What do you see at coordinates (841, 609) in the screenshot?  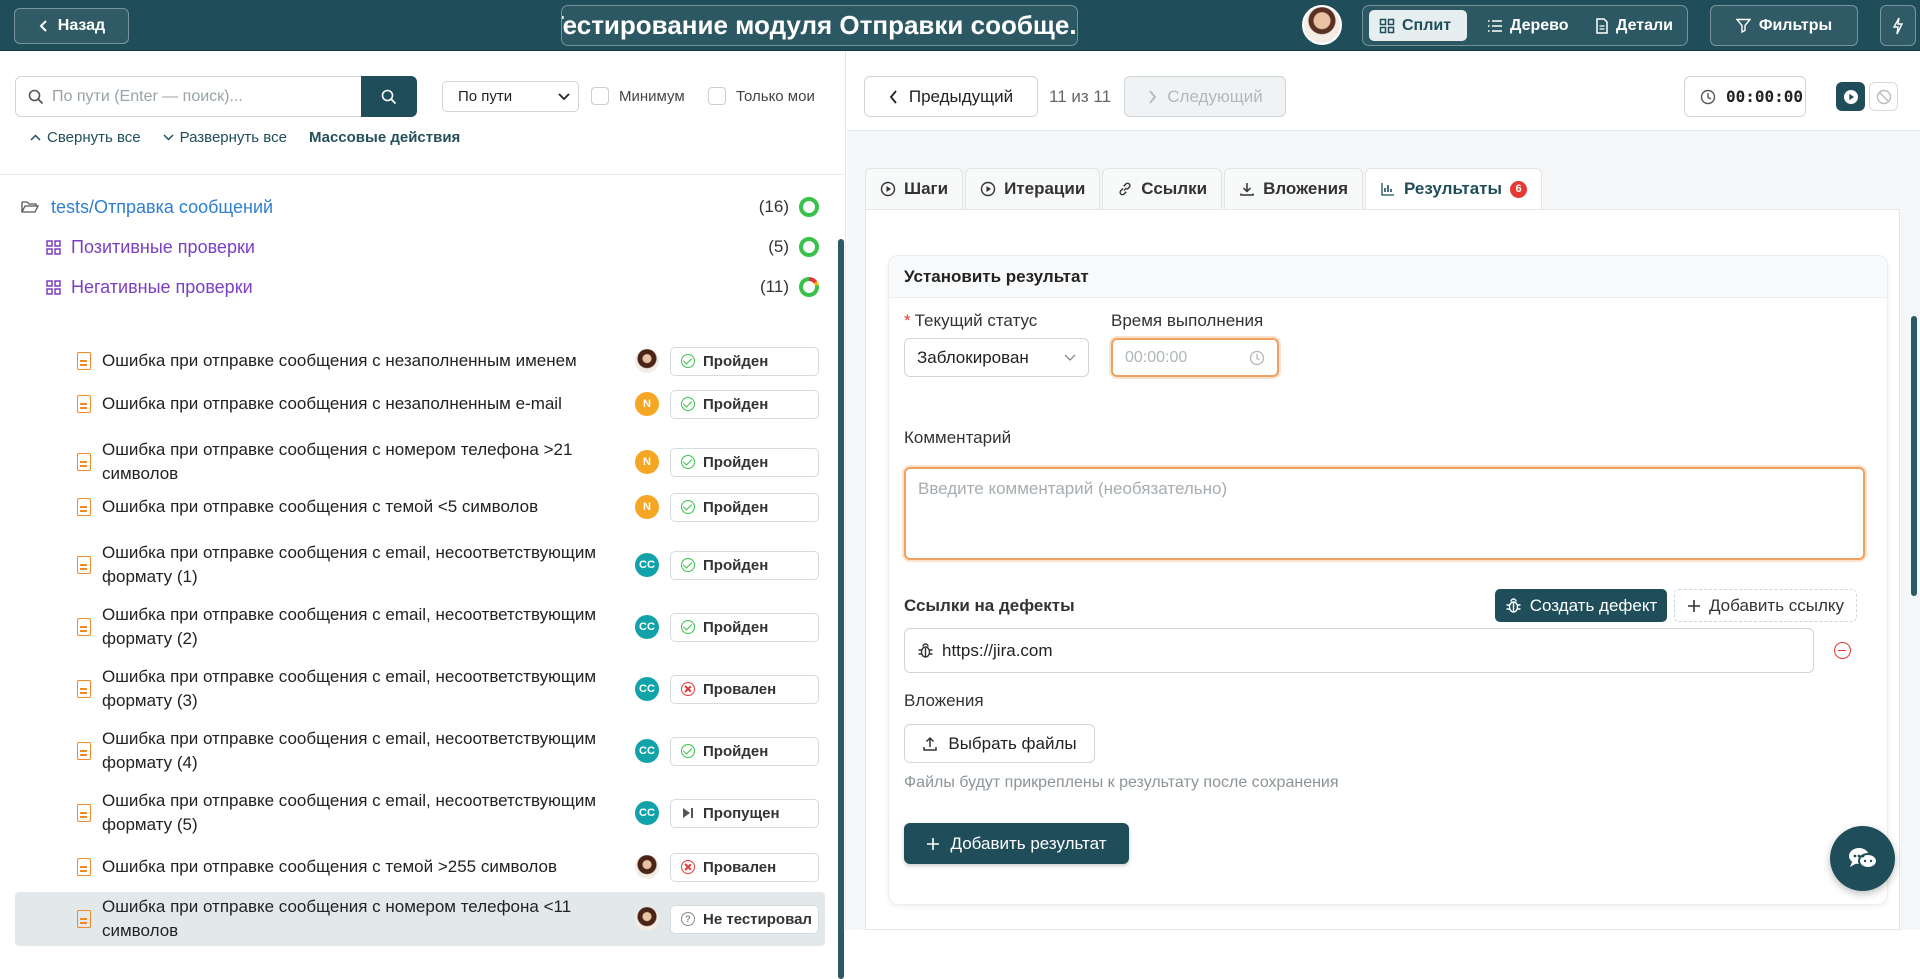 I see `tree-scrollbar` at bounding box center [841, 609].